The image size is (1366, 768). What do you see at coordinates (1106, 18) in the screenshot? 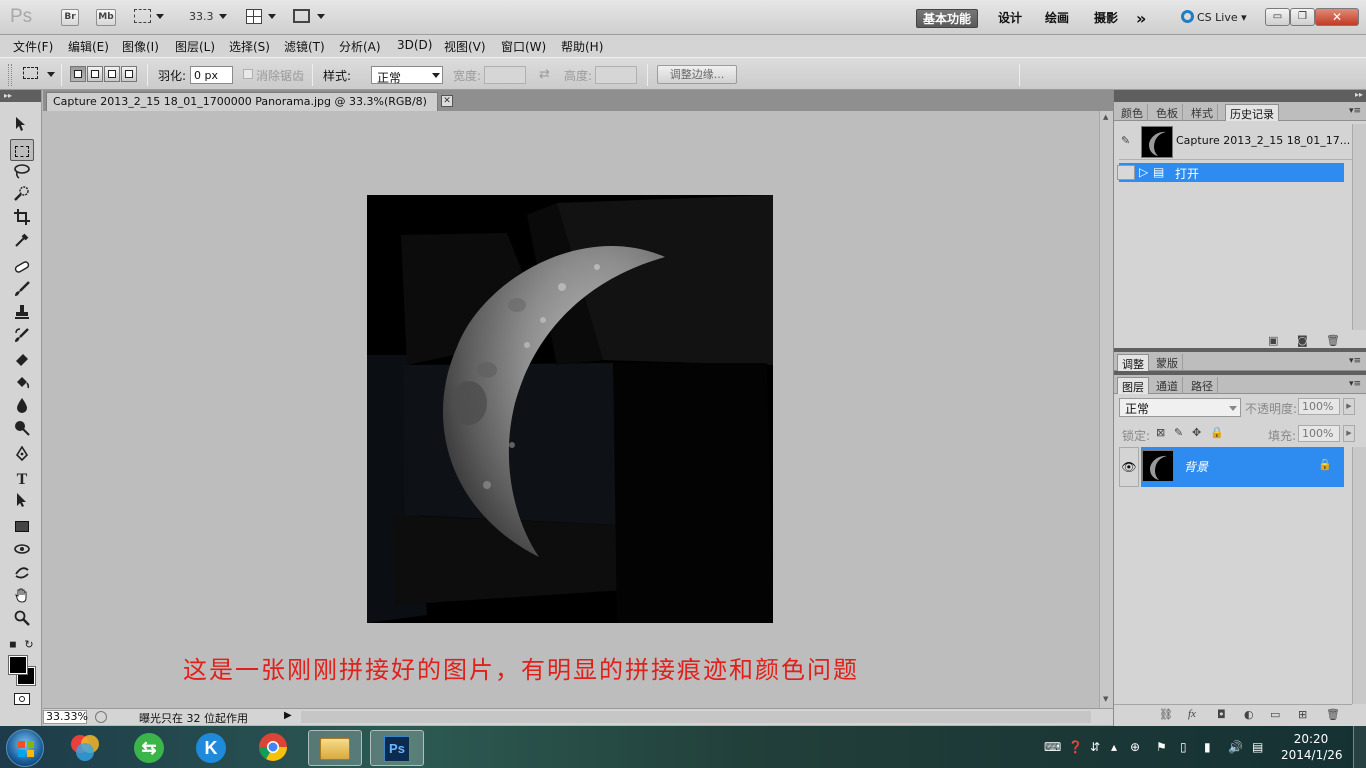
I see `workspace-photography: 摄影` at bounding box center [1106, 18].